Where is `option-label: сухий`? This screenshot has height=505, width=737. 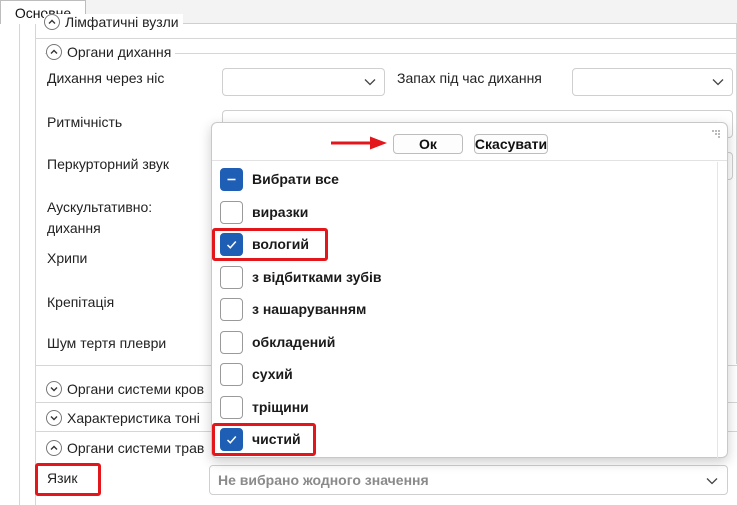 option-label: сухий is located at coordinates (272, 374).